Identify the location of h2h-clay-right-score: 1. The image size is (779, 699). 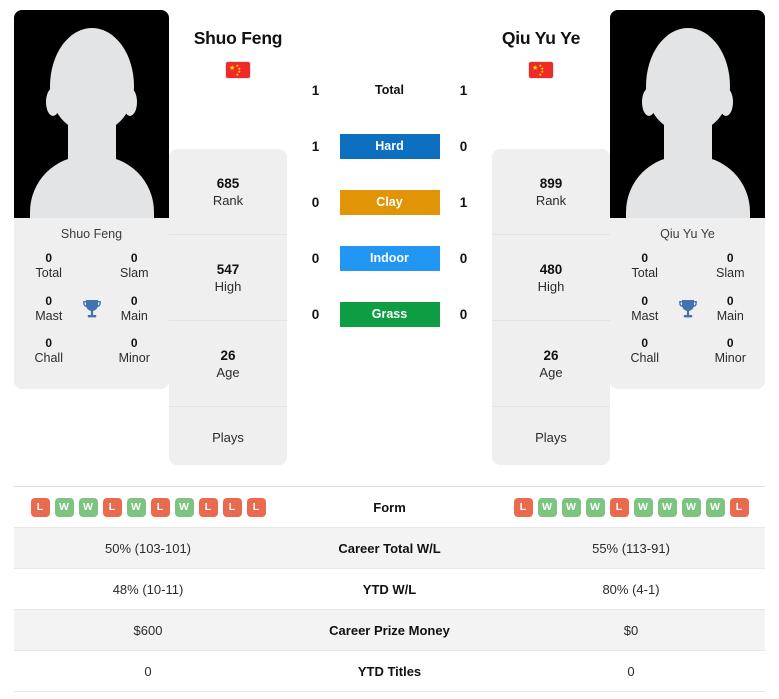
(463, 202).